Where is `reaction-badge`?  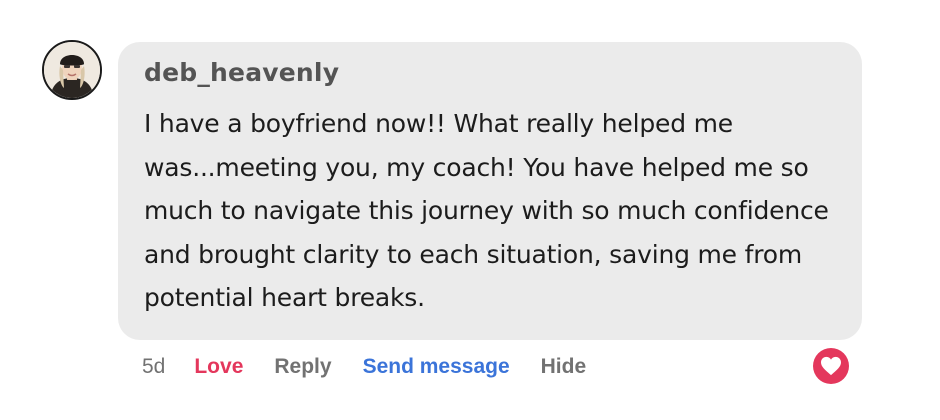
reaction-badge is located at coordinates (831, 366).